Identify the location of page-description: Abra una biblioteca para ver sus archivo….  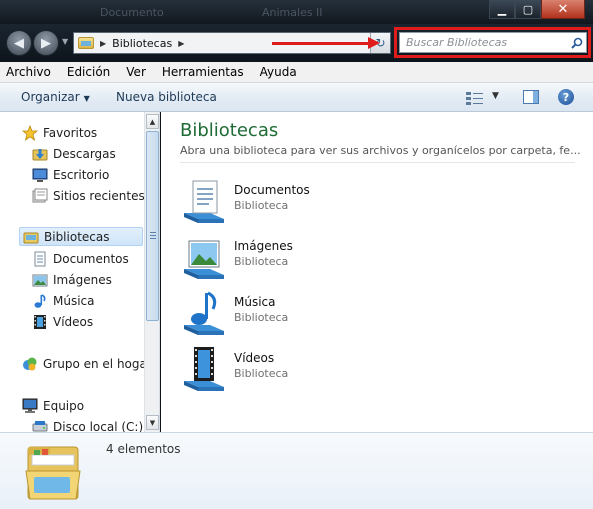
(380, 150).